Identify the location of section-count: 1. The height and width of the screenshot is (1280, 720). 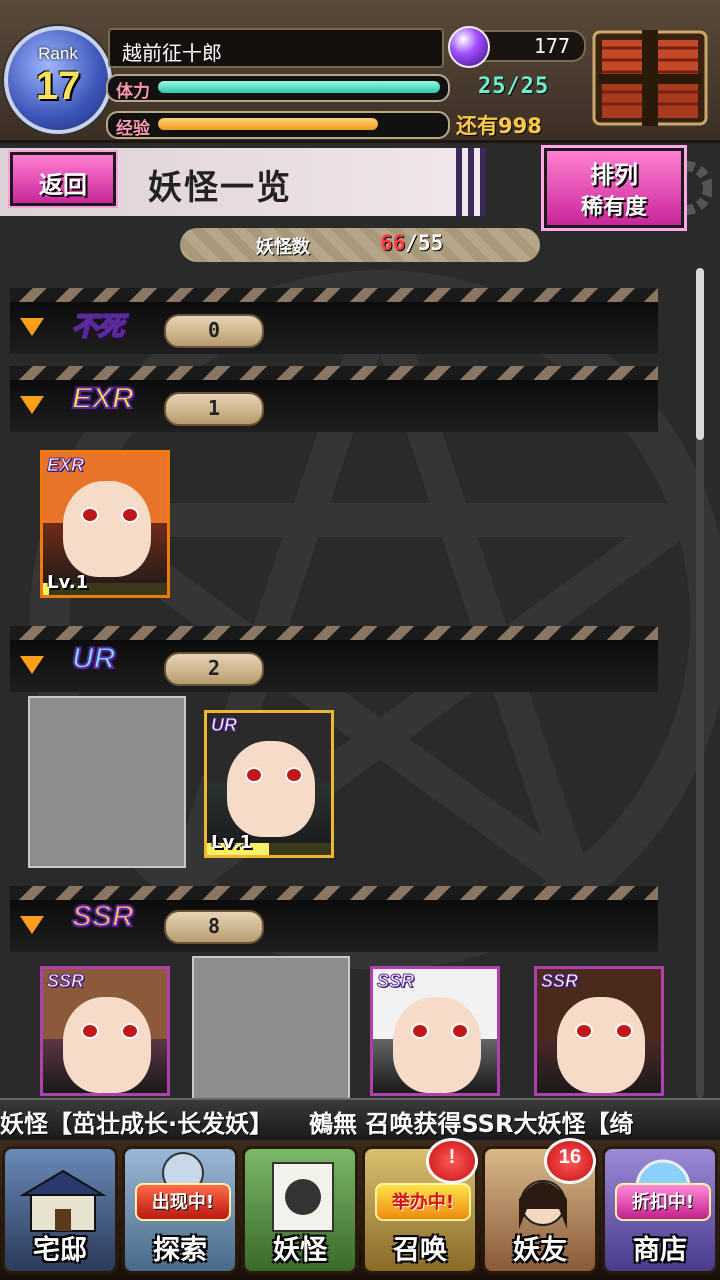
(214, 409).